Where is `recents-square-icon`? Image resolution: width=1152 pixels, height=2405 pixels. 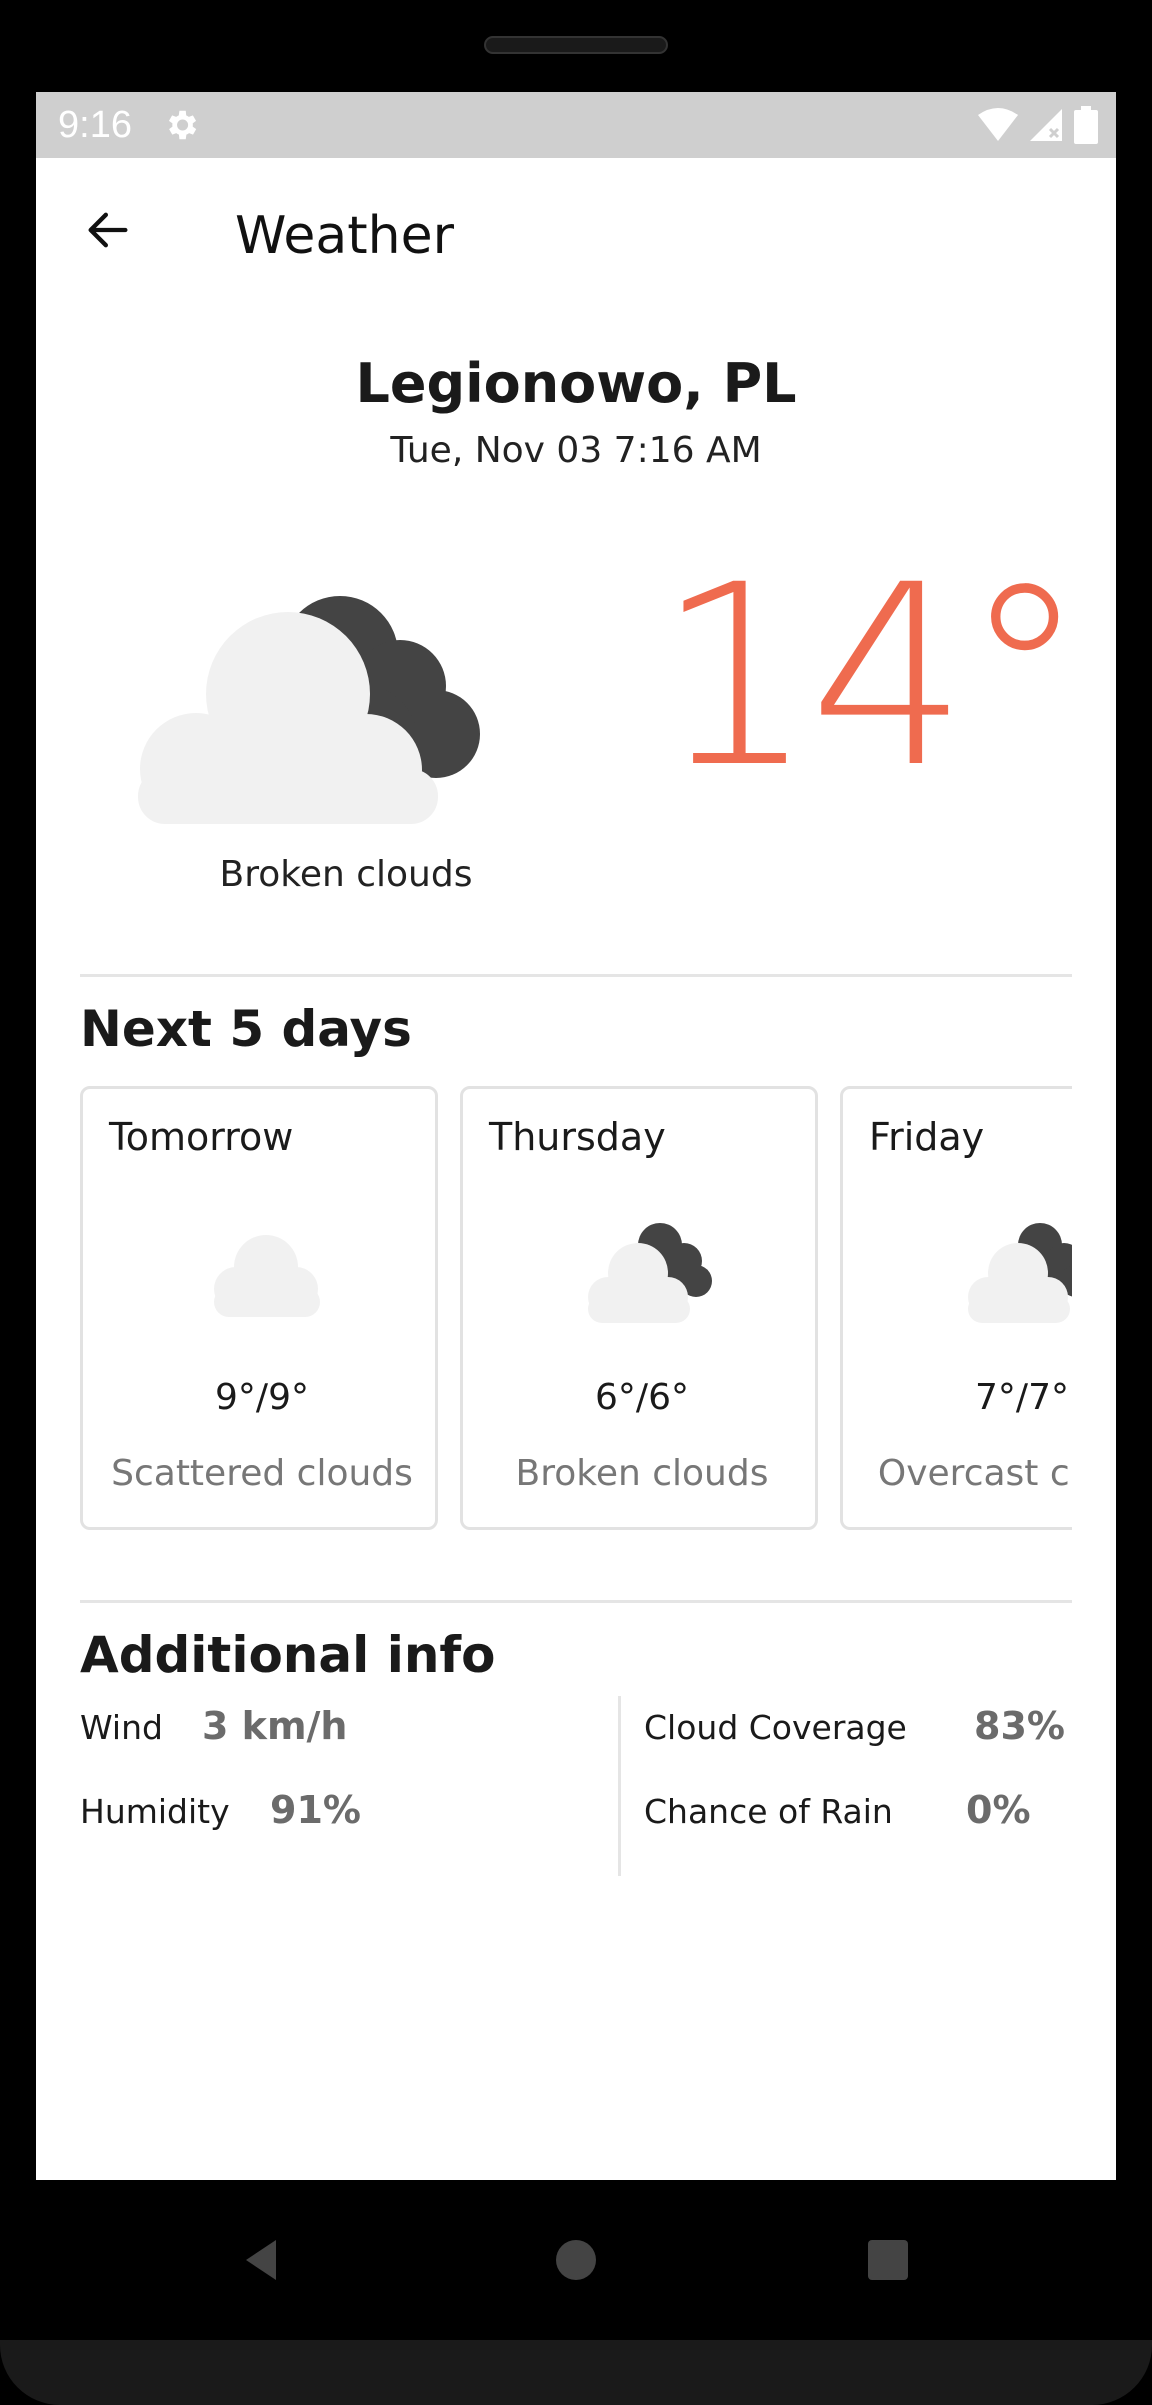
recents-square-icon is located at coordinates (888, 2260).